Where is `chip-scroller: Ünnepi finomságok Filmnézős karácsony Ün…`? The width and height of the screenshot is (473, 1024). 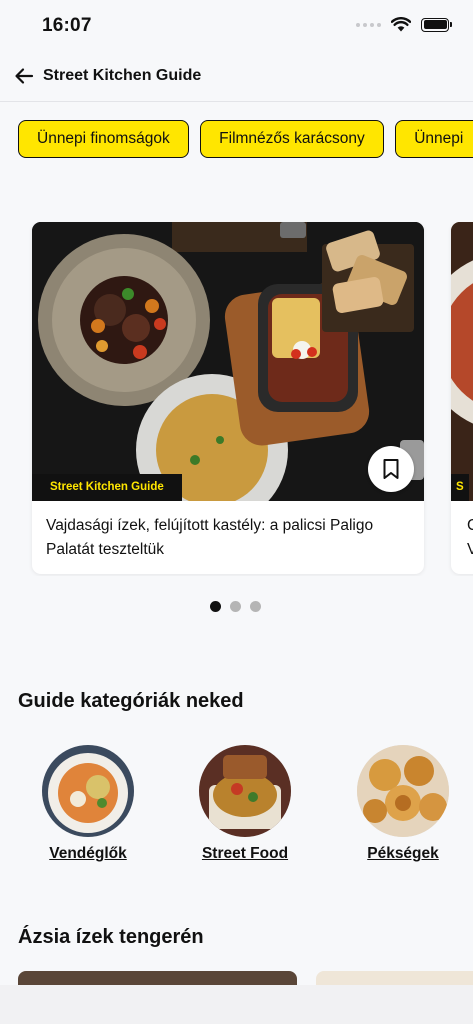
chip-scroller: Ünnepi finomságok Filmnézős karácsony Ün… is located at coordinates (245, 140).